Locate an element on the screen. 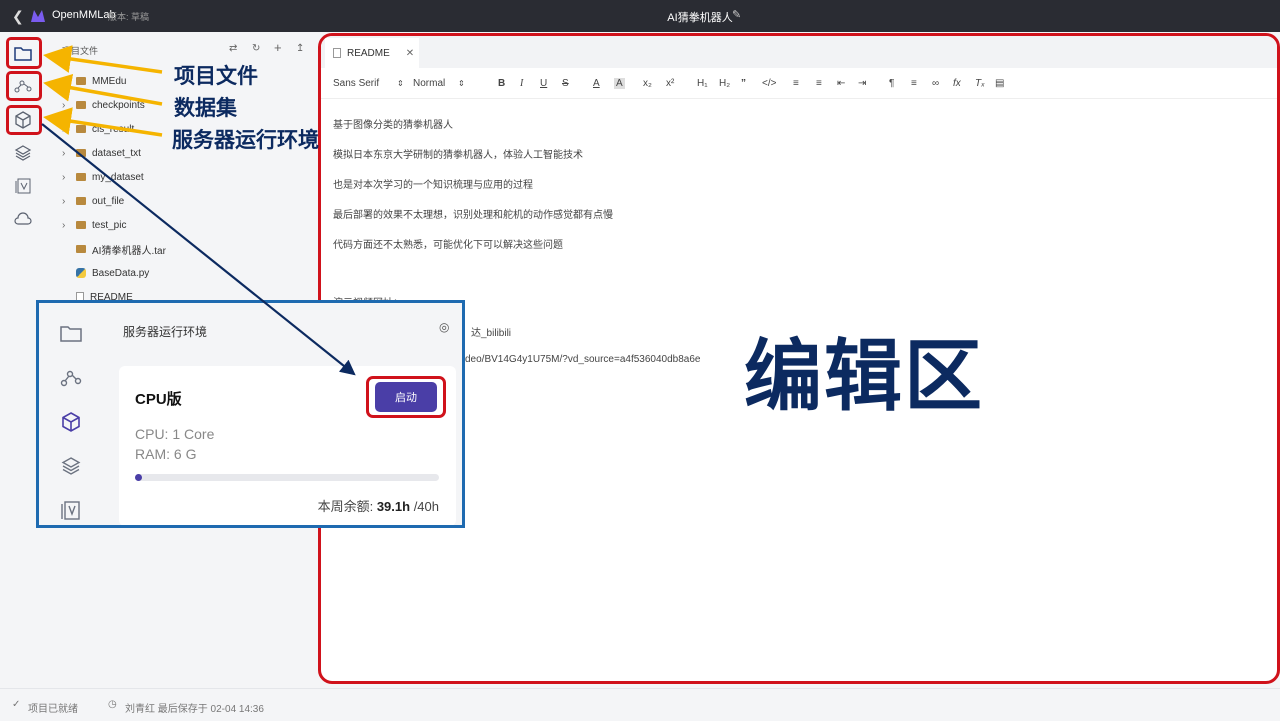 Image resolution: width=1280 pixels, height=721 pixels. arrow-dataset is located at coordinates (103, 89).